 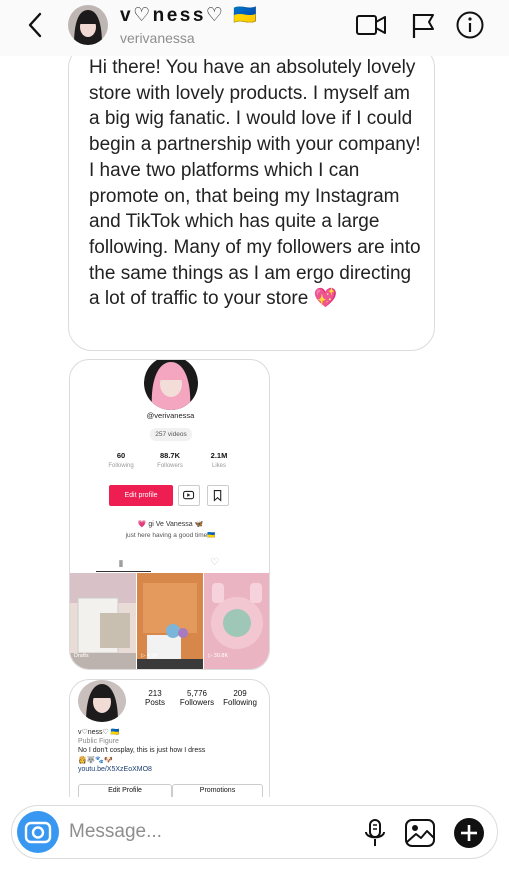 I want to click on bookmark-icon, so click(x=218, y=495).